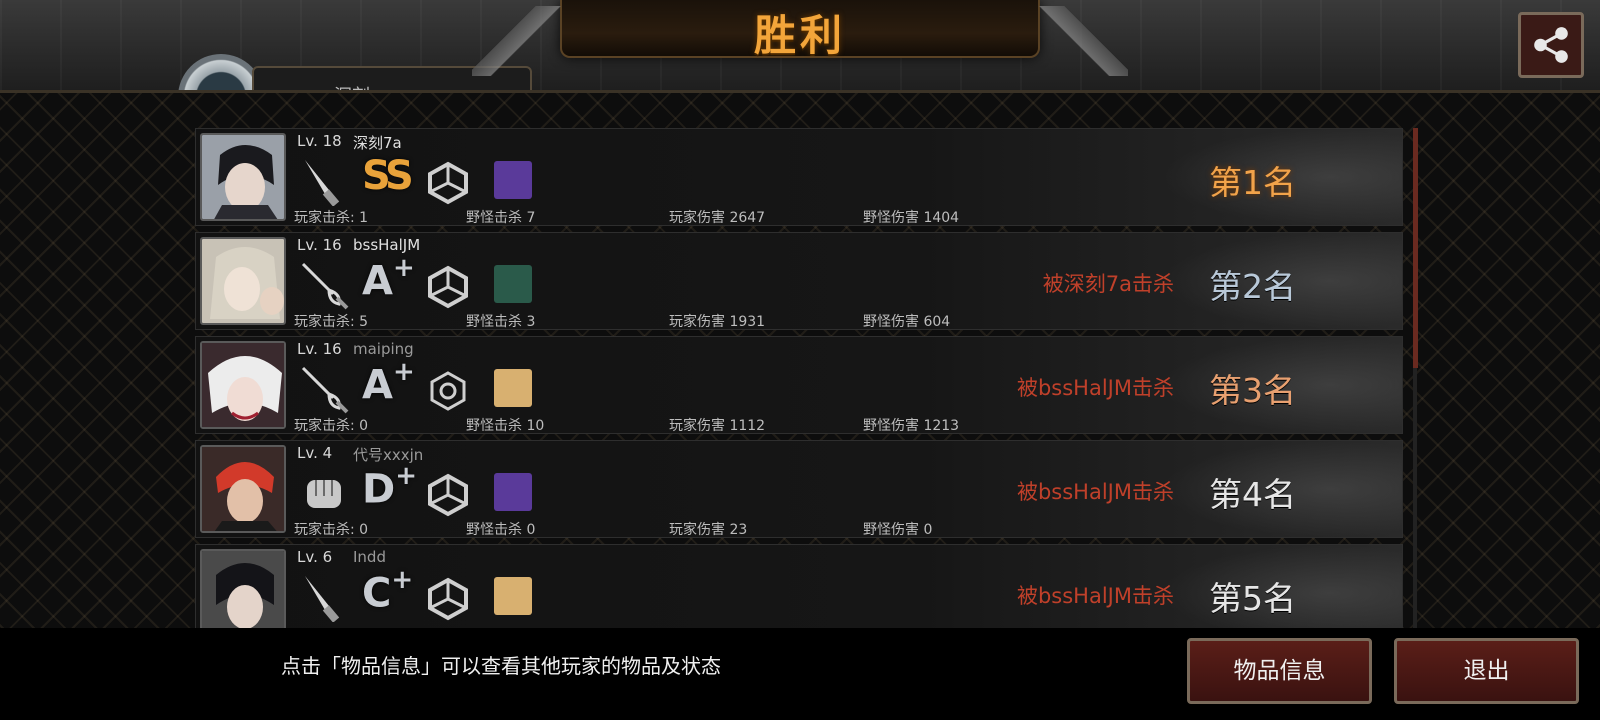 This screenshot has height=720, width=1600. I want to click on monster-damage: 野怪伤害 1404, so click(911, 218).